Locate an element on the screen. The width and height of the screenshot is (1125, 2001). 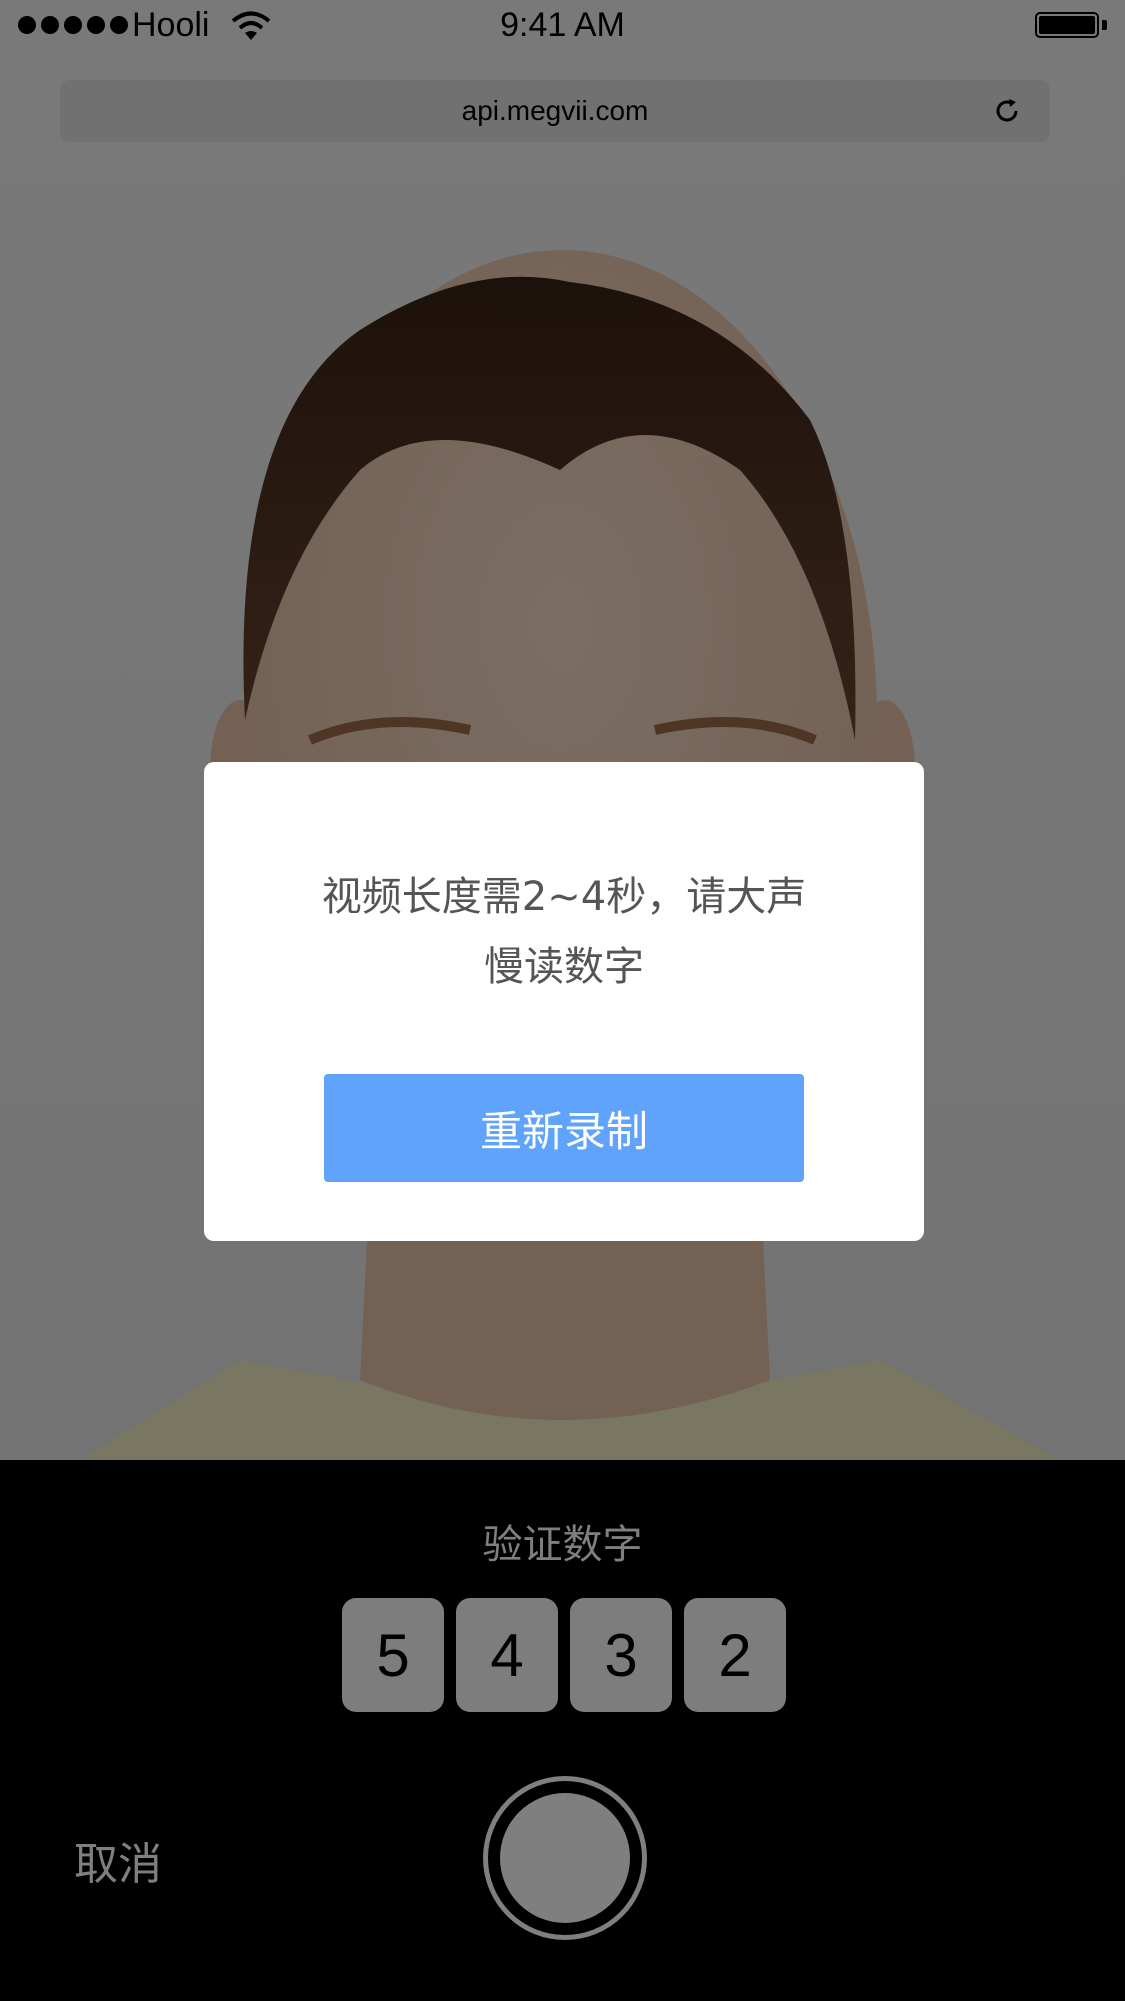
digit-box: 3 is located at coordinates (621, 1655).